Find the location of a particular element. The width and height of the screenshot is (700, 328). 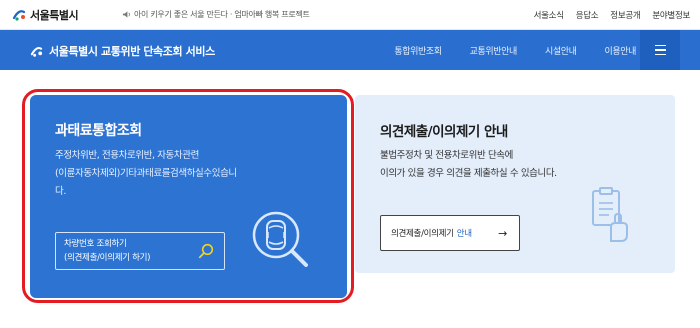

desc-line: 불법주정차 및 전용차로위반 단속에 is located at coordinates (446, 155).